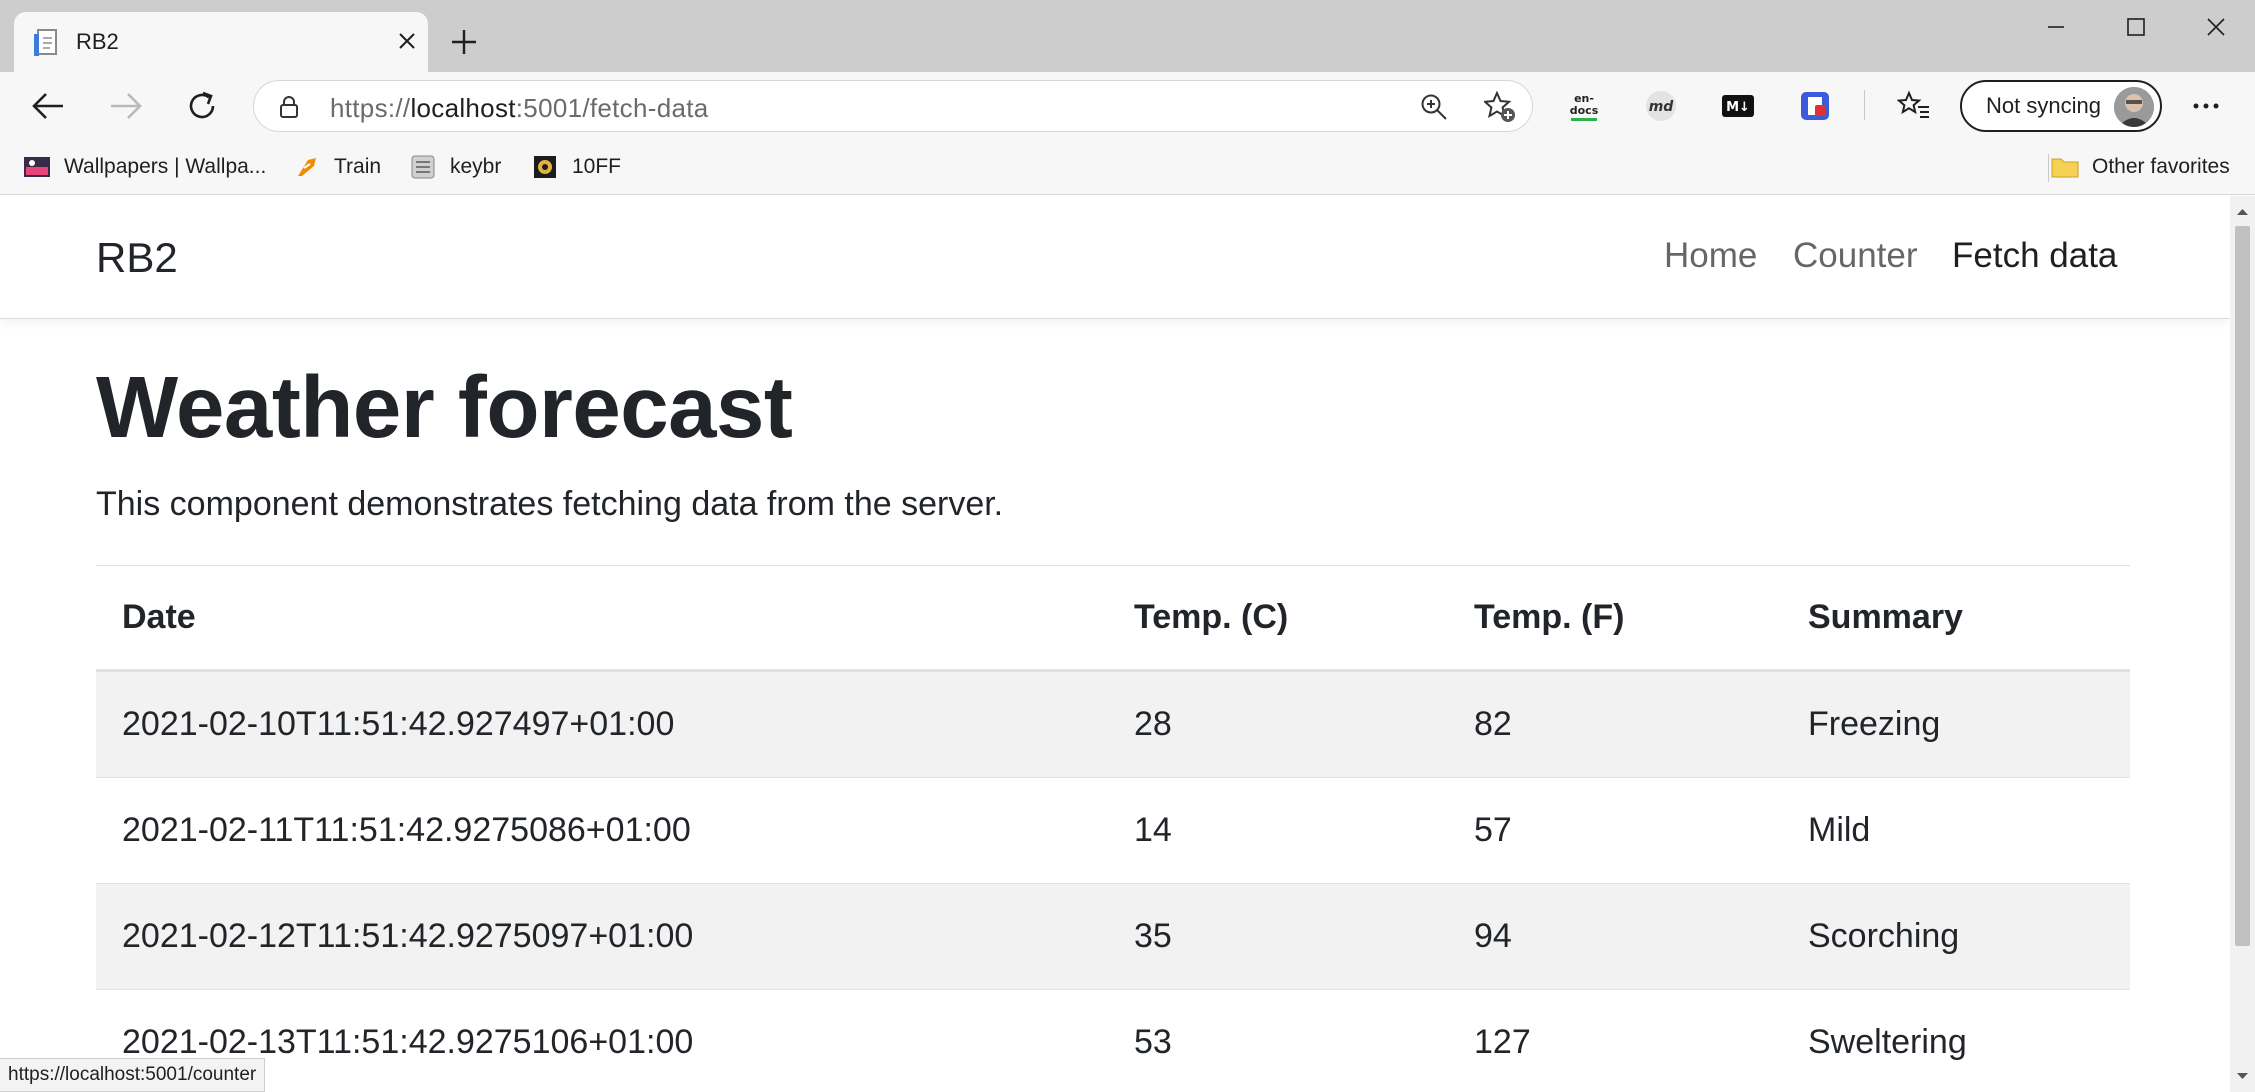 This screenshot has height=1092, width=2255. What do you see at coordinates (2134, 107) in the screenshot?
I see `avatar` at bounding box center [2134, 107].